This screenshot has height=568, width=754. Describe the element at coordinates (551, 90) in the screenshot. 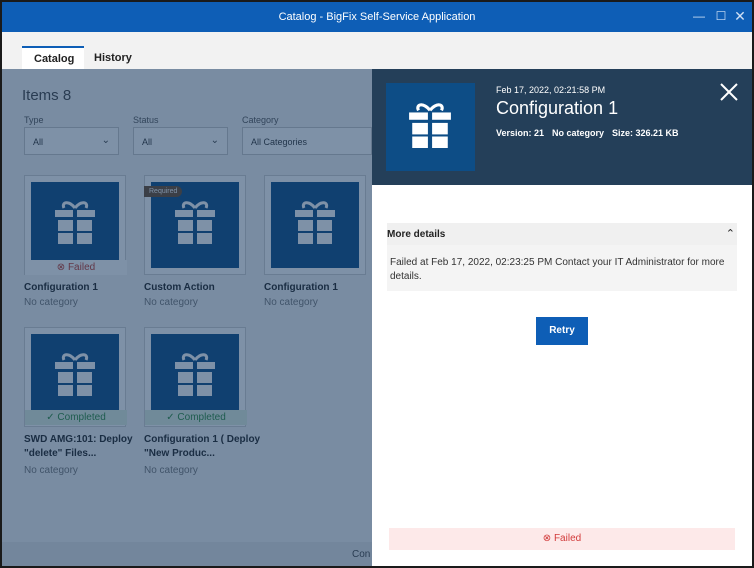

I see `details-date: Feb 17, 2022, 02:21:58 PM` at that location.